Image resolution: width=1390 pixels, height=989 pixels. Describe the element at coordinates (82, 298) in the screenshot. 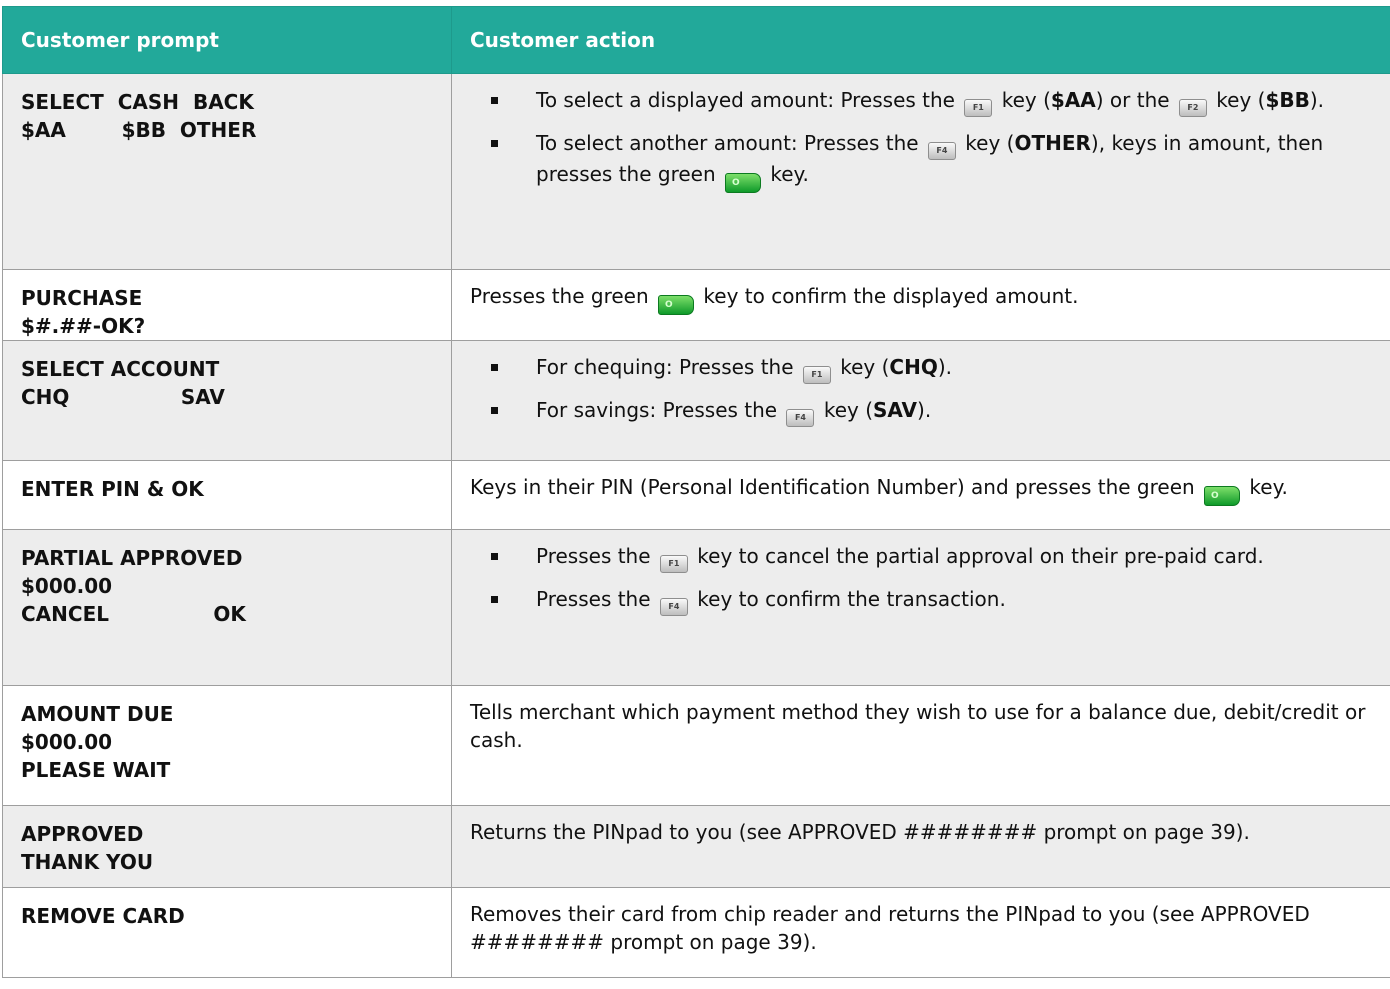

I see `prompt-line: PURCHASE` at that location.